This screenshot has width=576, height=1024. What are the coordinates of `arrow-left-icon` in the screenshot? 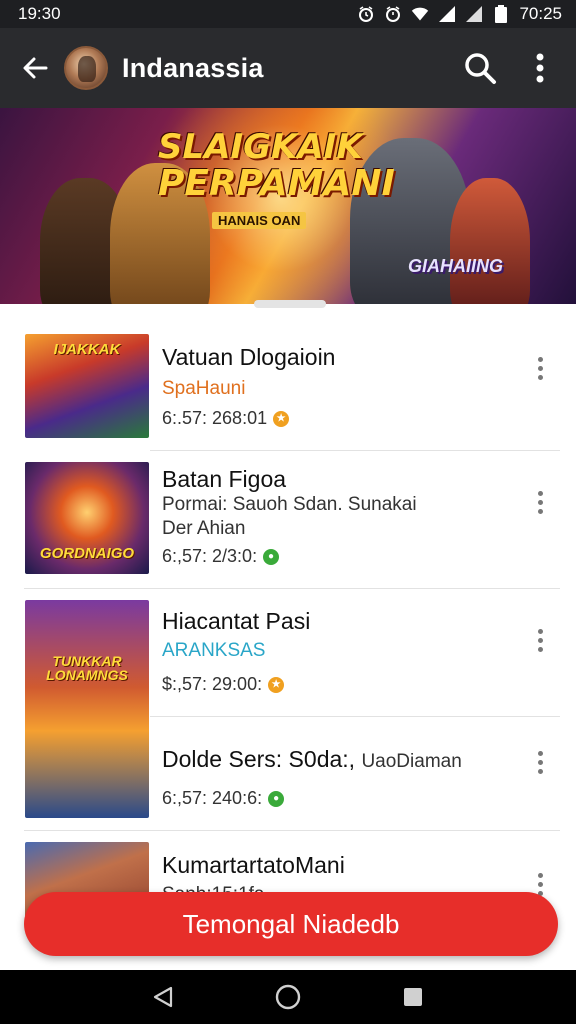 It's located at (35, 68).